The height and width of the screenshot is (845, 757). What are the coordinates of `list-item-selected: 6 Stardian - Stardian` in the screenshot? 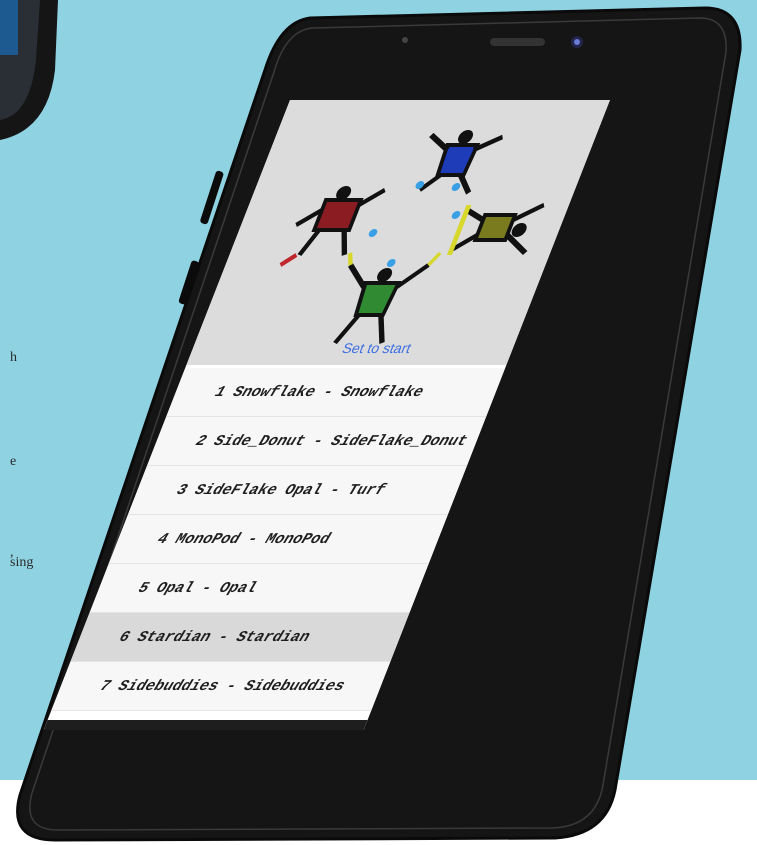 It's located at (240, 637).